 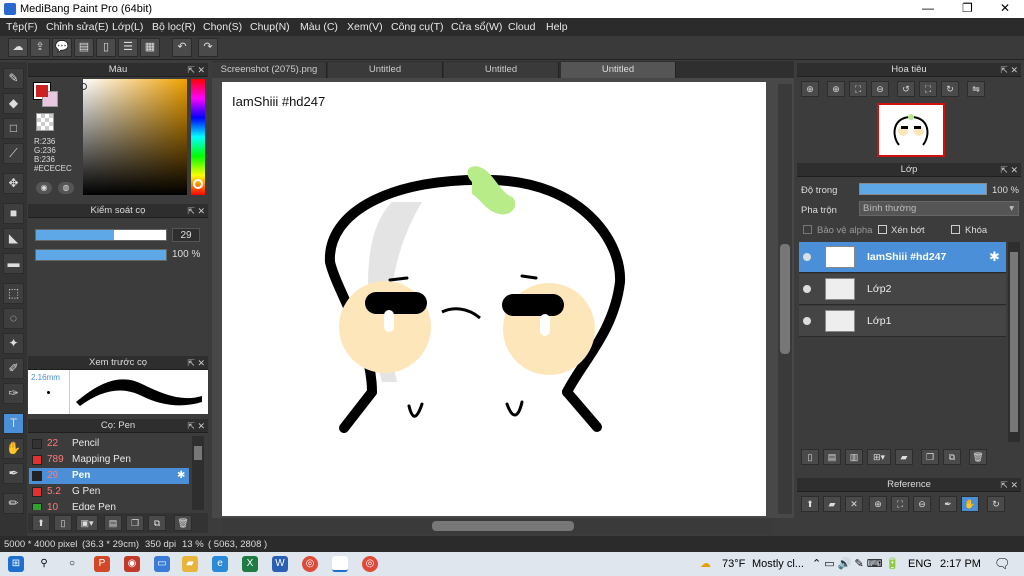 What do you see at coordinates (13, 153) in the screenshot?
I see `line-tool-icon: ⟋` at bounding box center [13, 153].